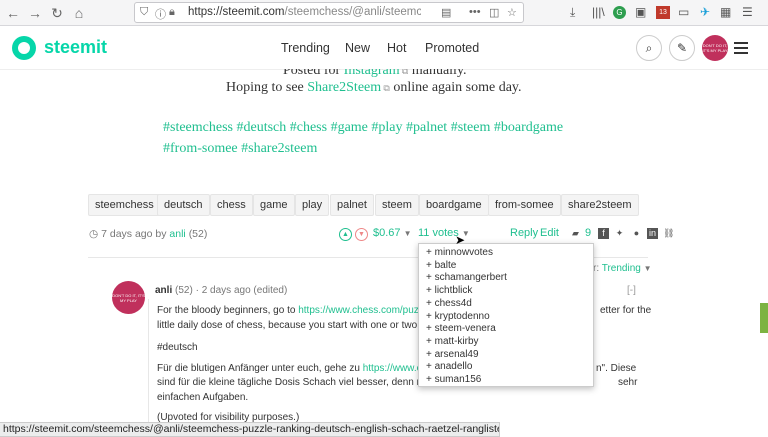 Image resolution: width=768 pixels, height=437 pixels. Describe the element at coordinates (524, 233) in the screenshot. I see `reply-link: Reply` at that location.